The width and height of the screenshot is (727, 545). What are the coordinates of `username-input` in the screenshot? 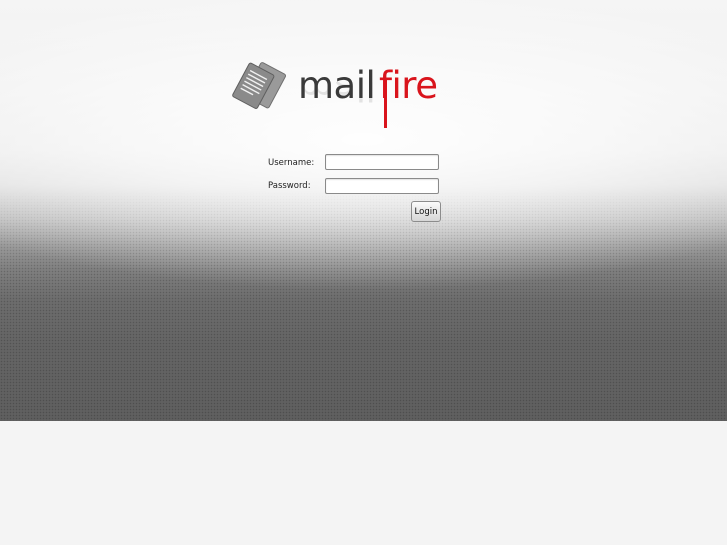 It's located at (382, 162).